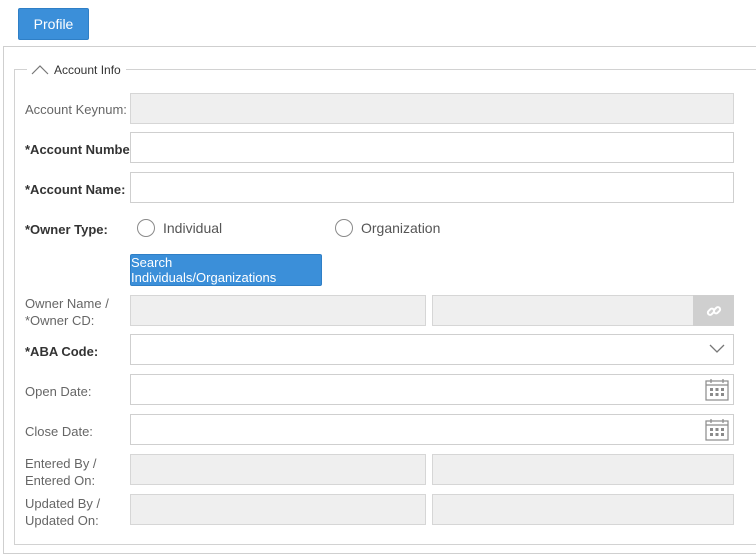 Image resolution: width=756 pixels, height=554 pixels. I want to click on account-name-input, so click(432, 187).